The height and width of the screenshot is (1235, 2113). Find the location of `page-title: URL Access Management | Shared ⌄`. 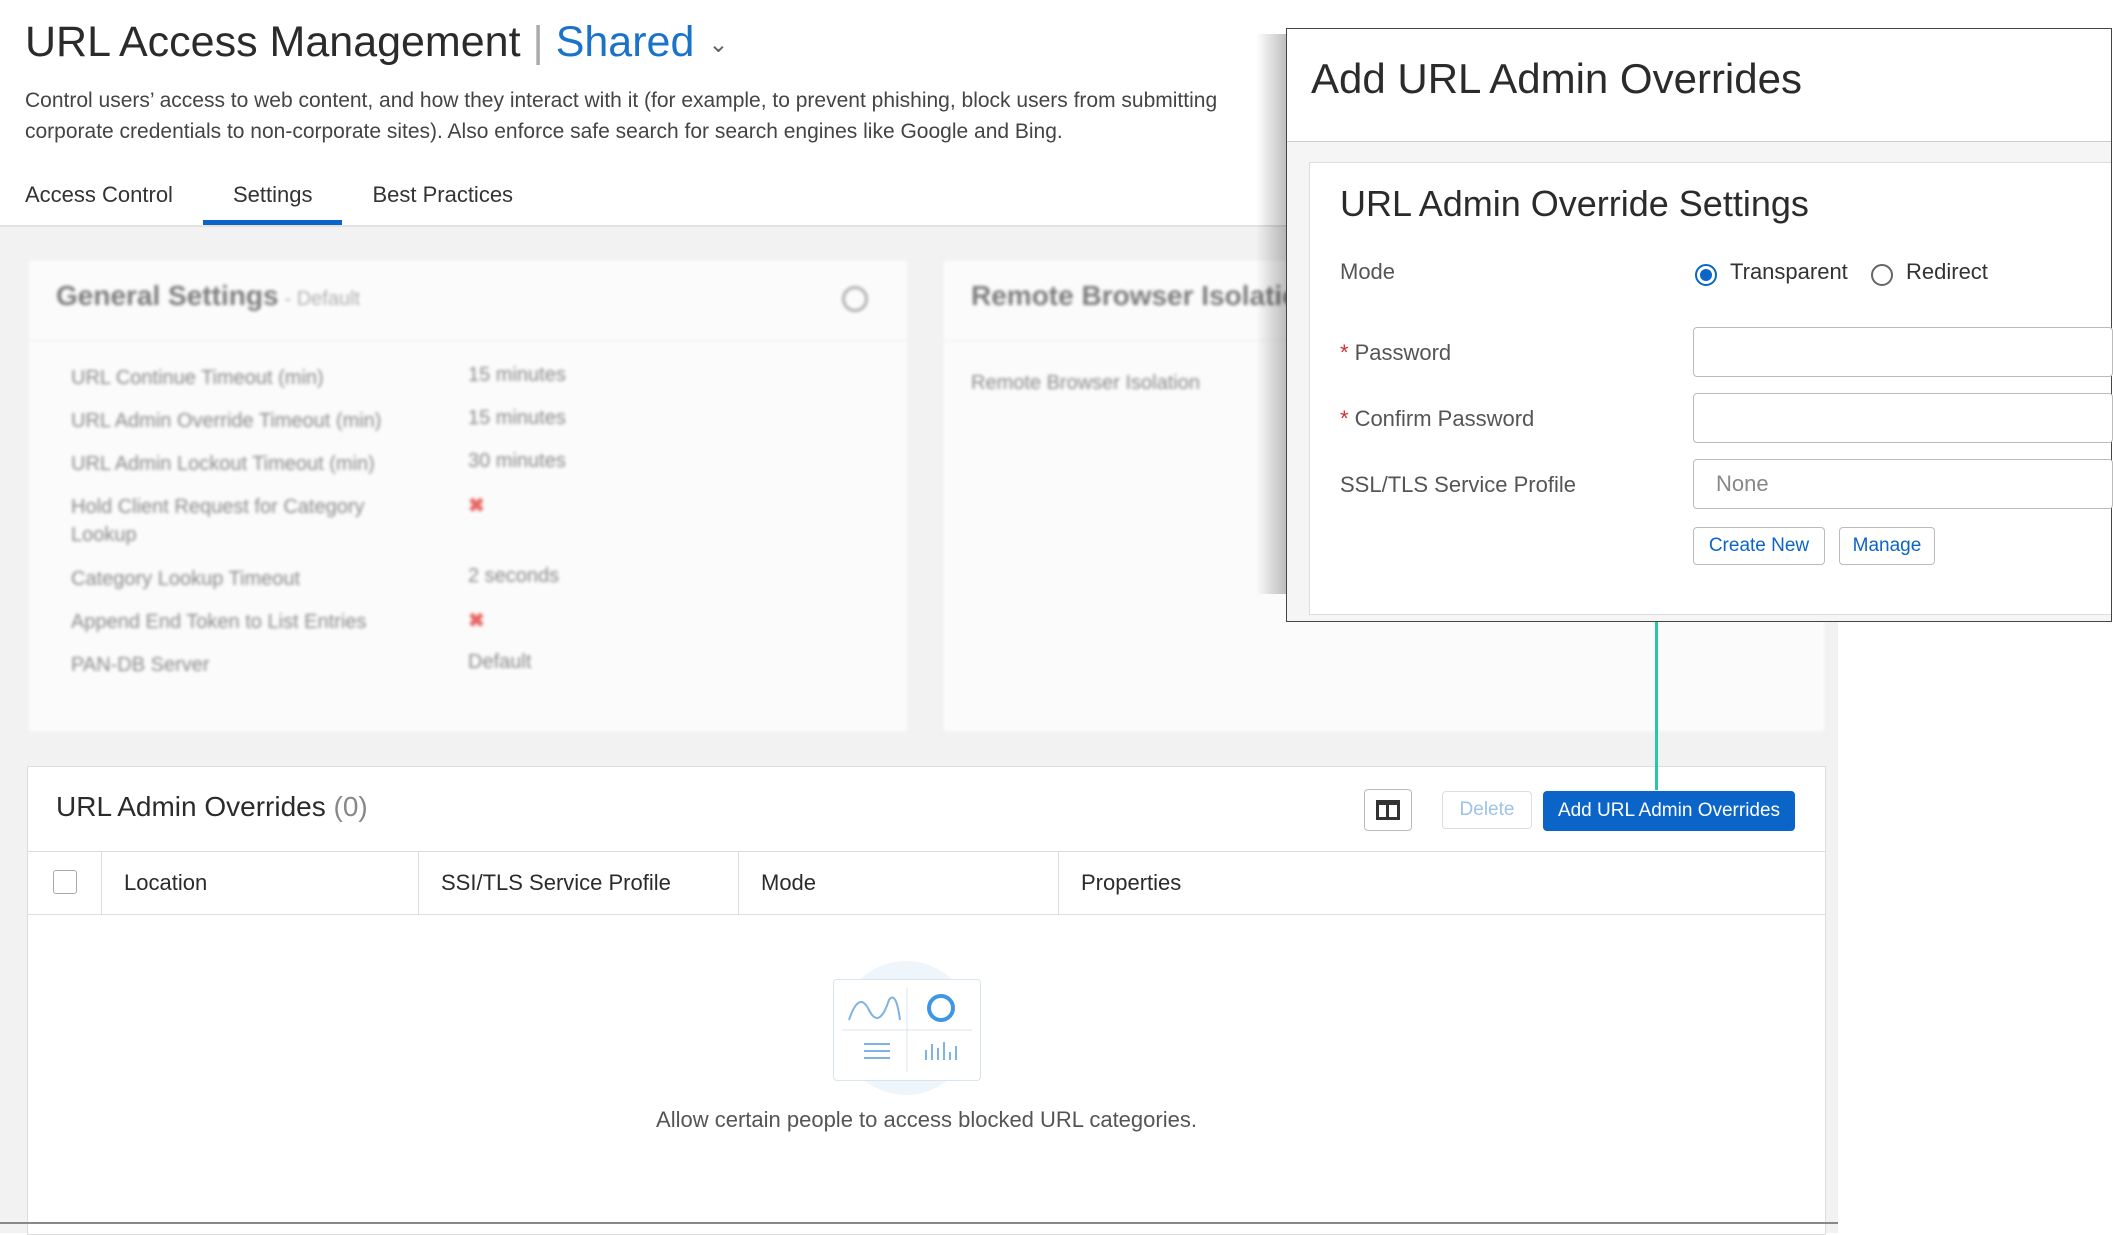

page-title: URL Access Management | Shared ⌄ is located at coordinates (376, 42).